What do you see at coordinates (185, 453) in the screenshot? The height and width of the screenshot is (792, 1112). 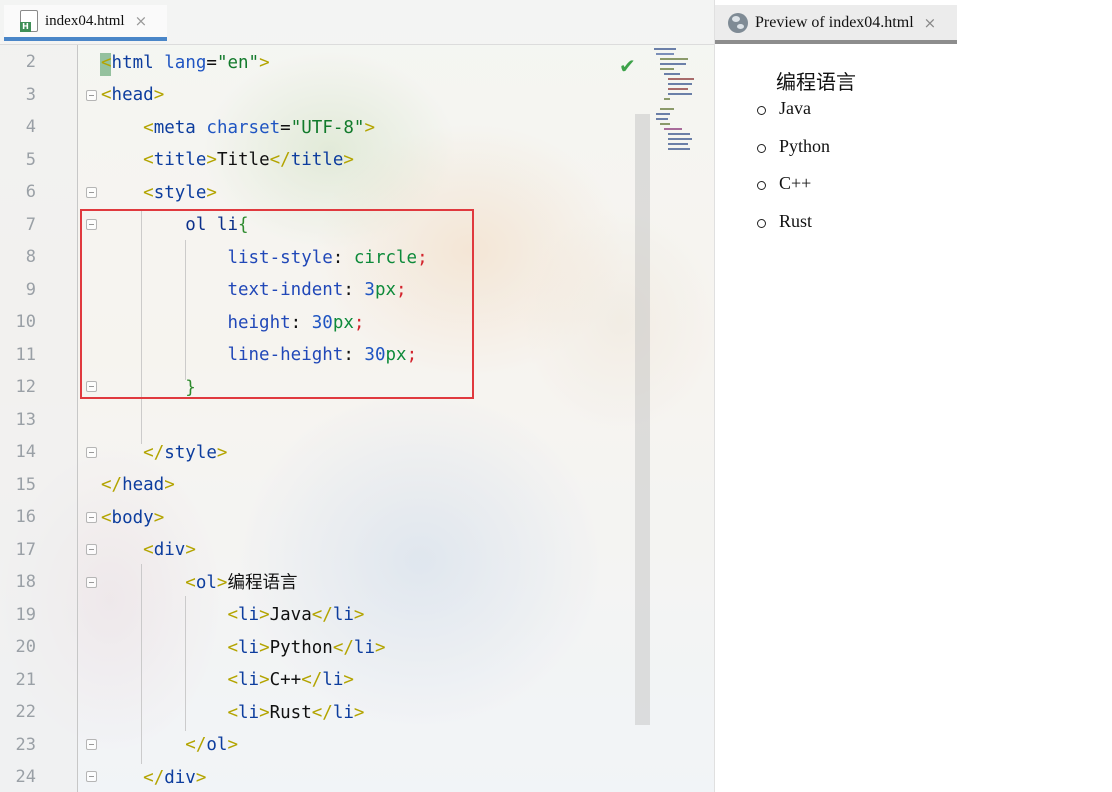 I see `code-line: </style>` at bounding box center [185, 453].